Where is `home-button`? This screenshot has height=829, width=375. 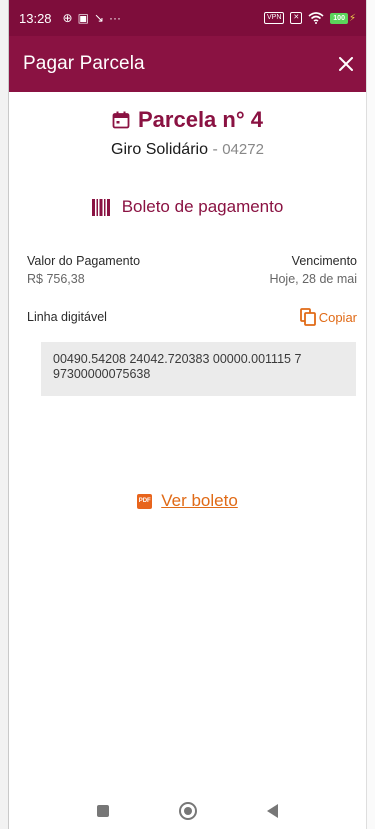 home-button is located at coordinates (188, 811).